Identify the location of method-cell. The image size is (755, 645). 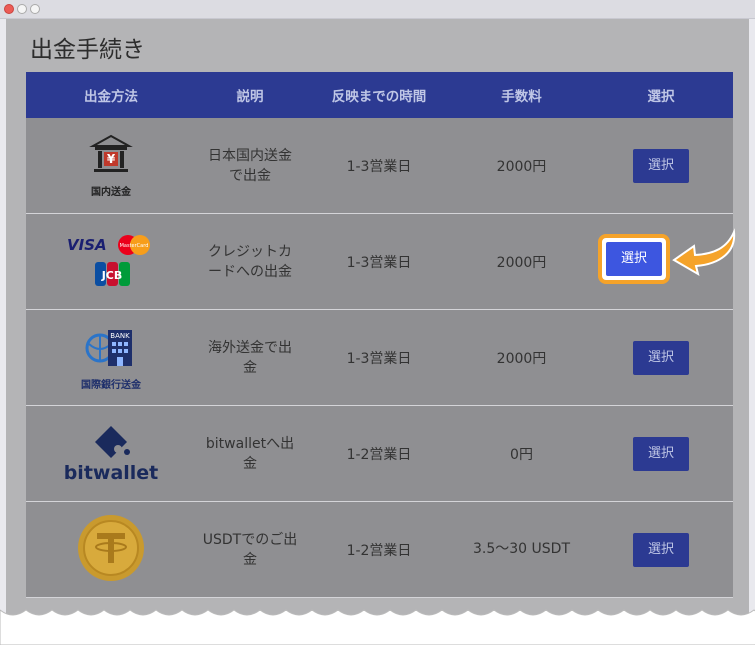
(111, 549).